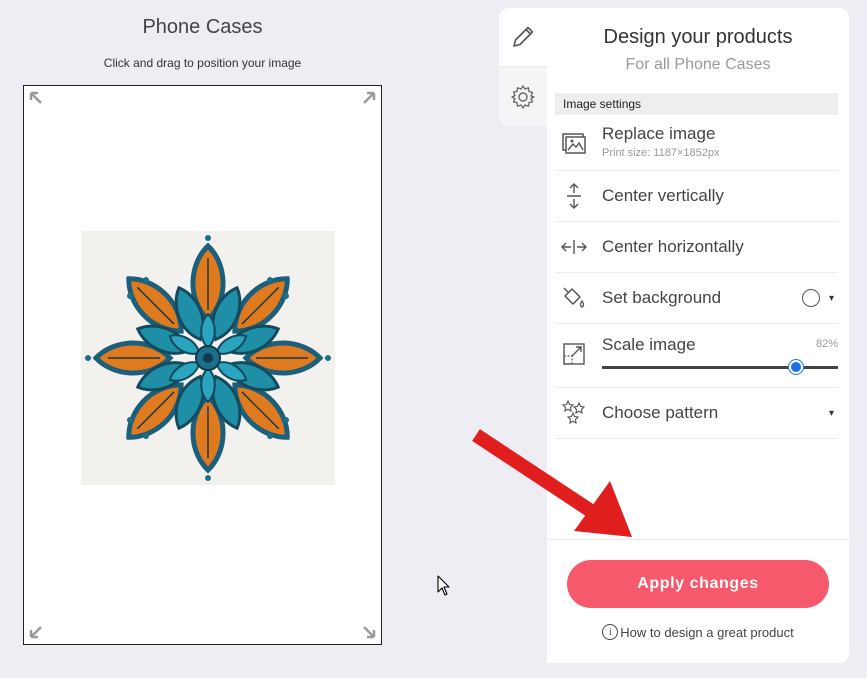 Image resolution: width=867 pixels, height=678 pixels. I want to click on tab-settings, so click(523, 97).